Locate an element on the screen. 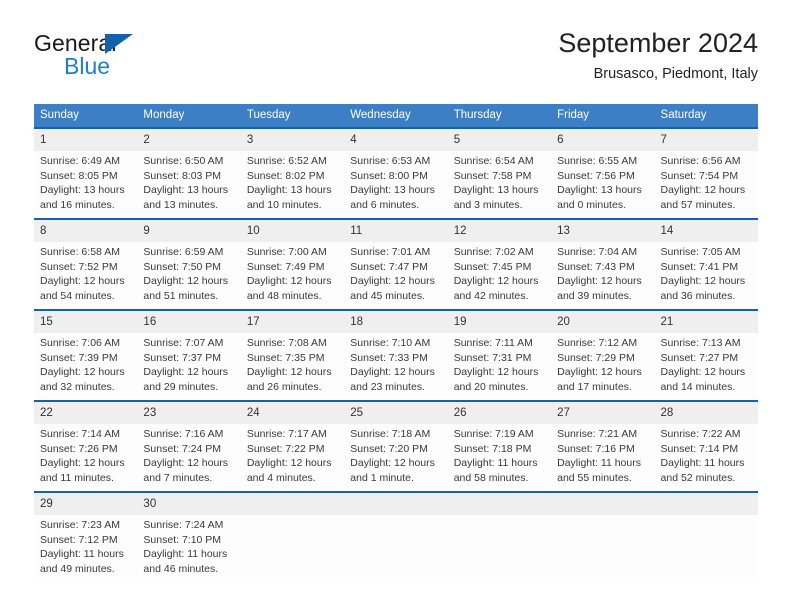 The image size is (792, 612). day-number: 8 is located at coordinates (85, 231).